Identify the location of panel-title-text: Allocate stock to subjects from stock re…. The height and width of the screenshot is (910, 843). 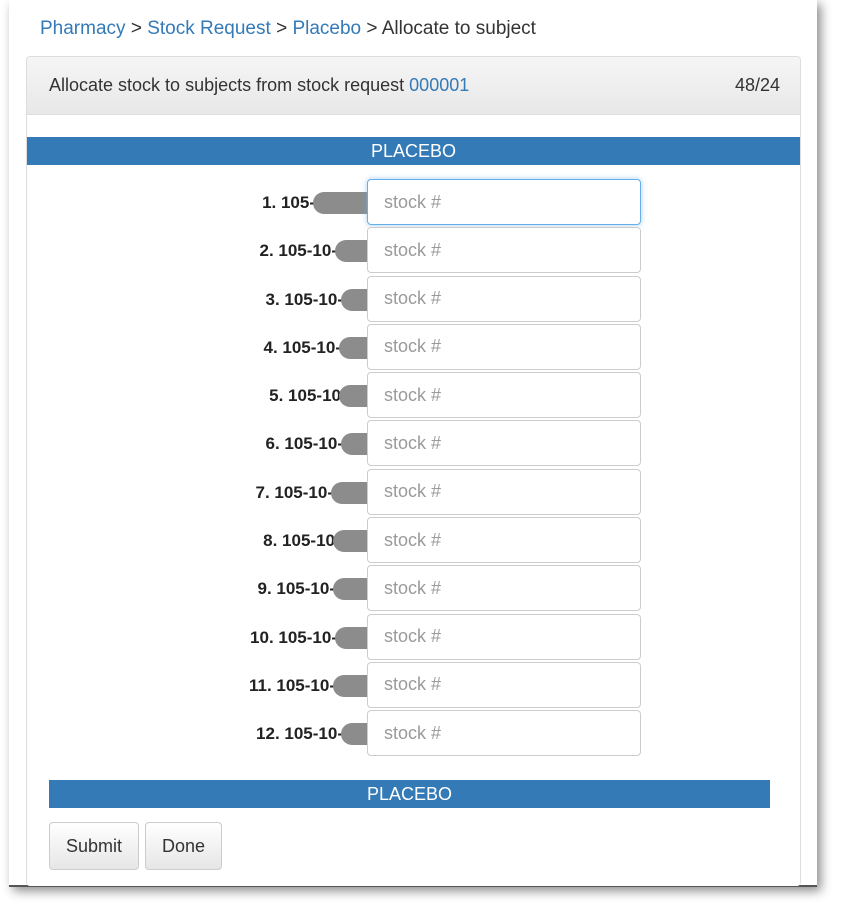
(227, 85).